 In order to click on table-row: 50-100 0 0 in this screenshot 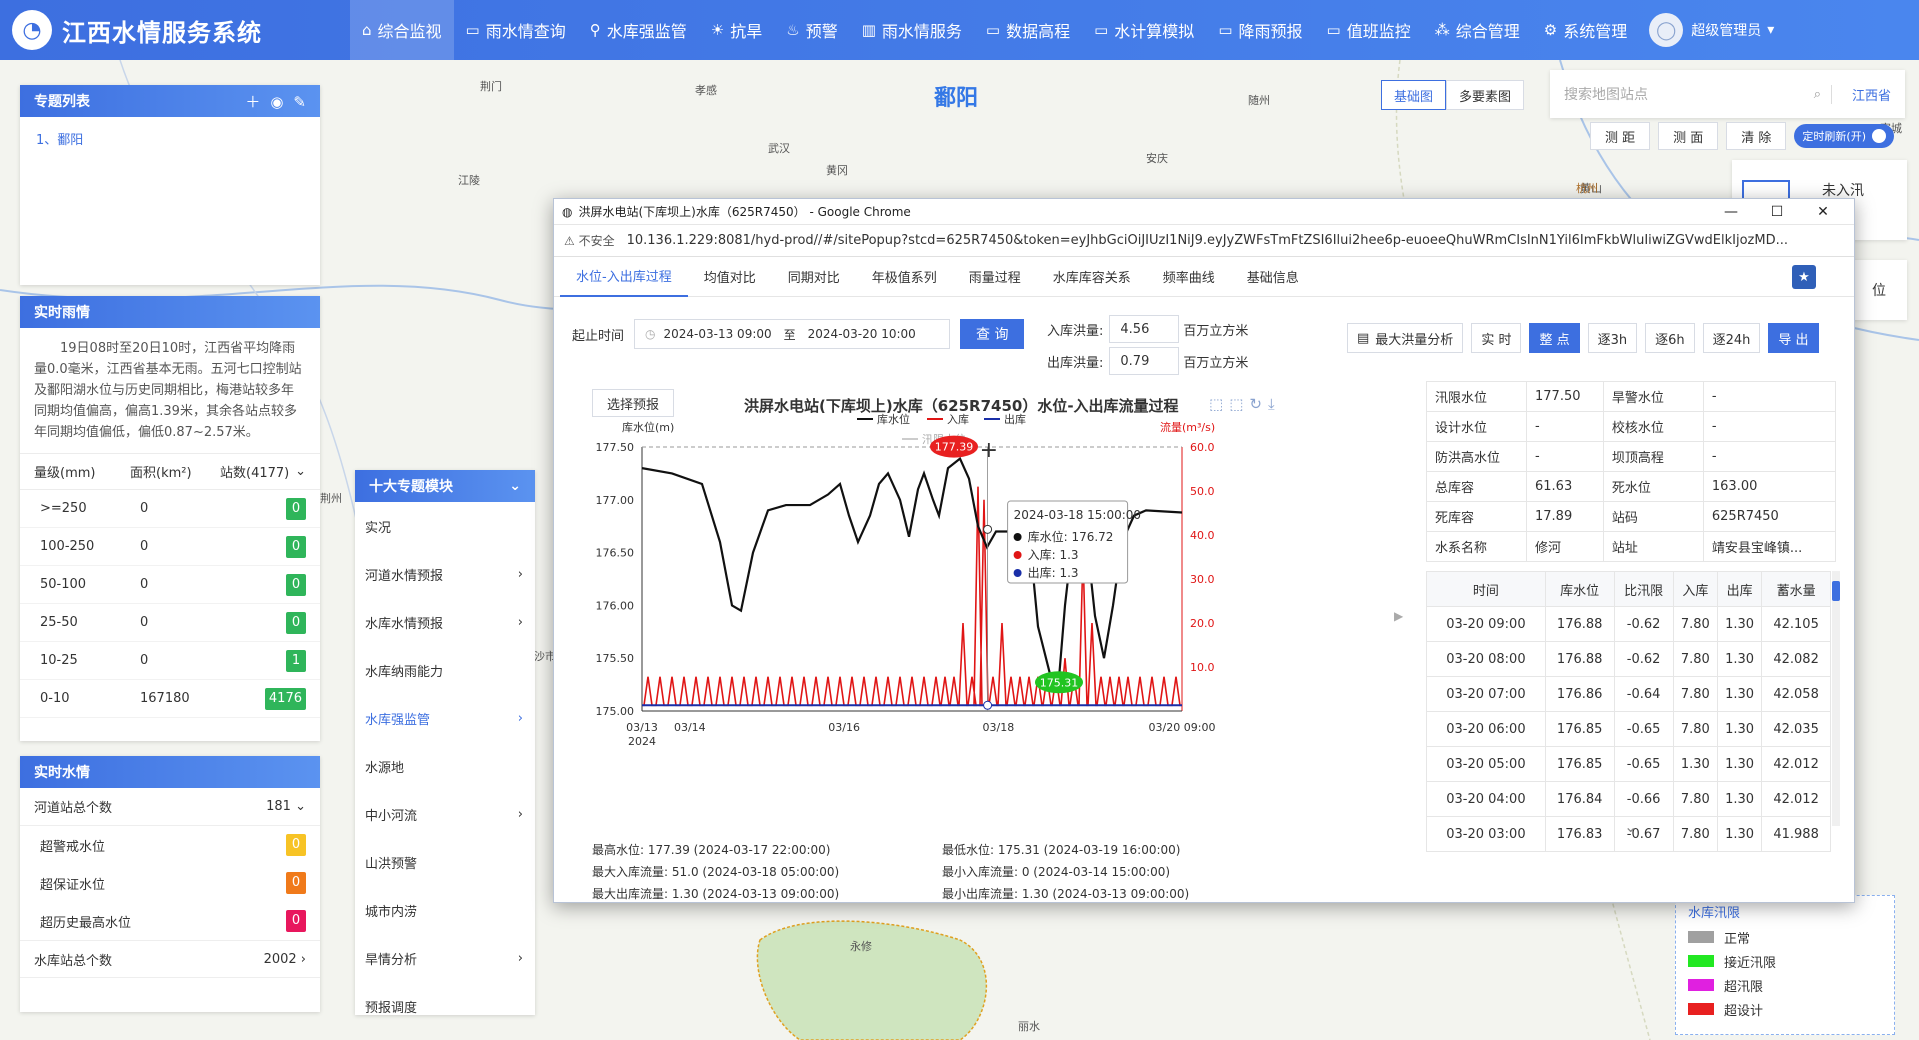, I will do `click(170, 585)`.